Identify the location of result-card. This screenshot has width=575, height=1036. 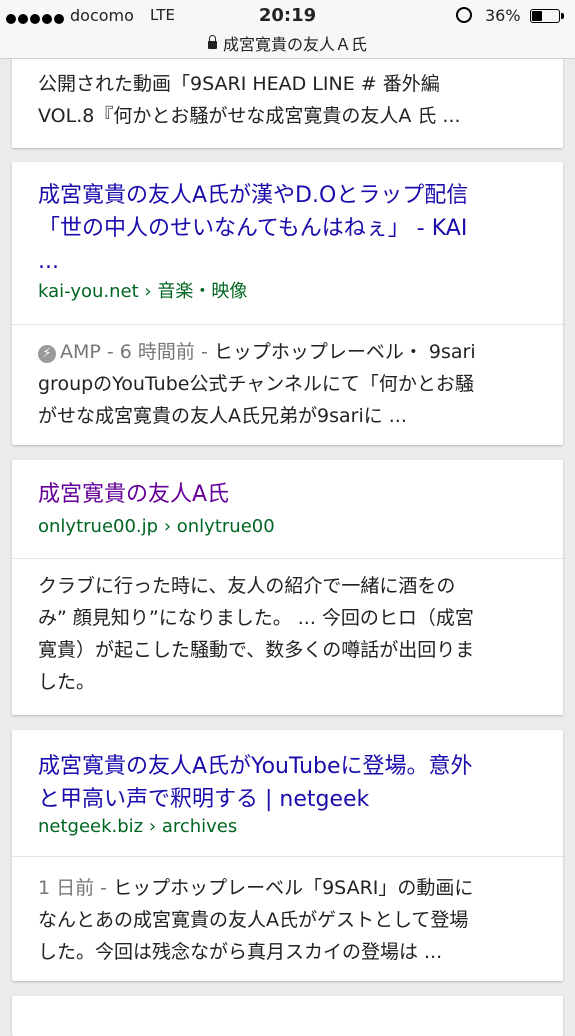
(287, 1016).